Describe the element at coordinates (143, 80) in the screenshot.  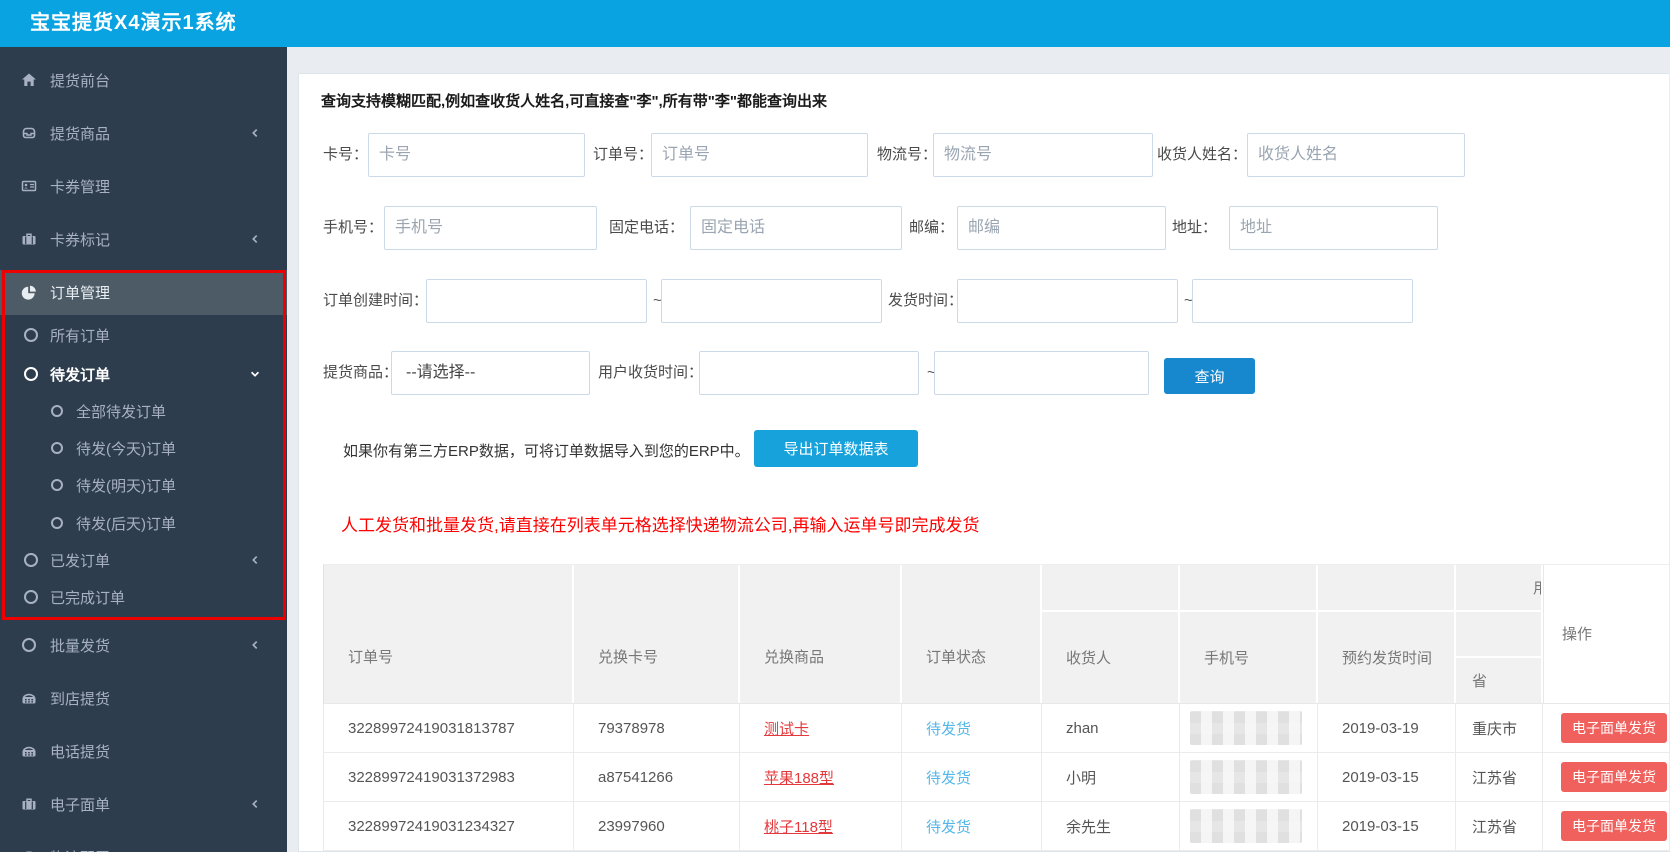
I see `sidebar-item-pickup-front: 提货前台` at that location.